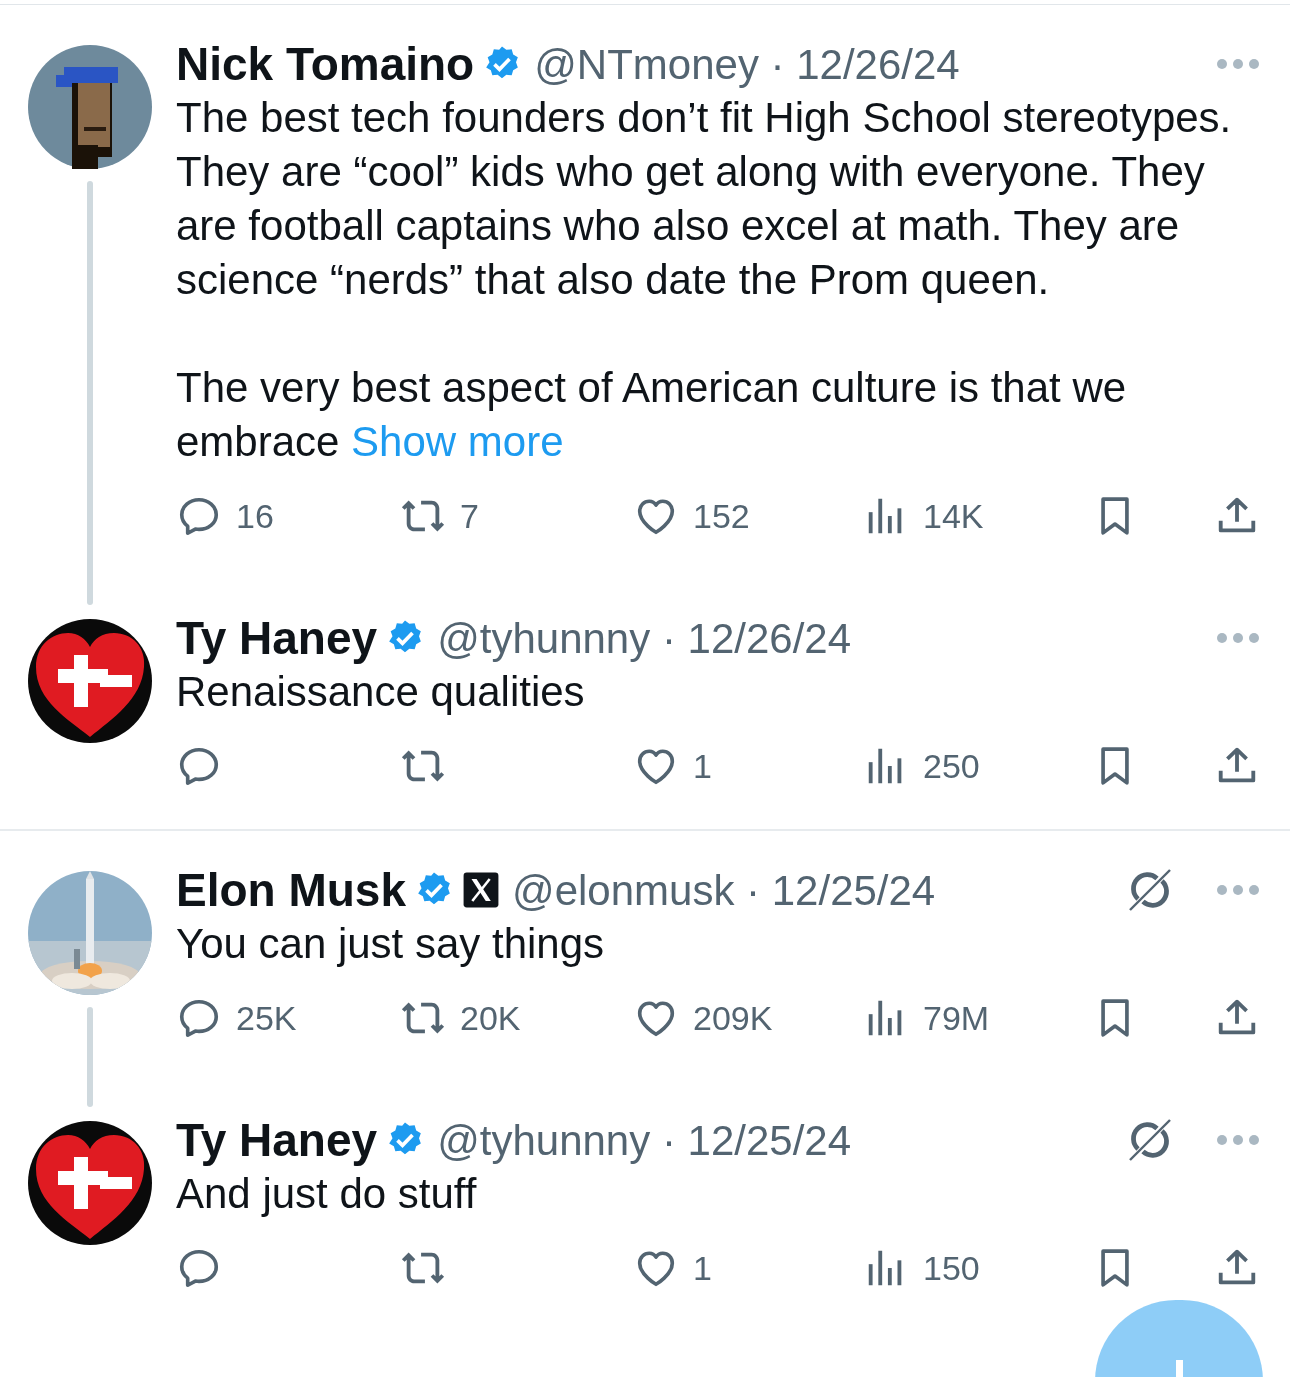  Describe the element at coordinates (652, 415) in the screenshot. I see `tweet-text: The very best aspect of American culture is that we embrace Show more` at that location.